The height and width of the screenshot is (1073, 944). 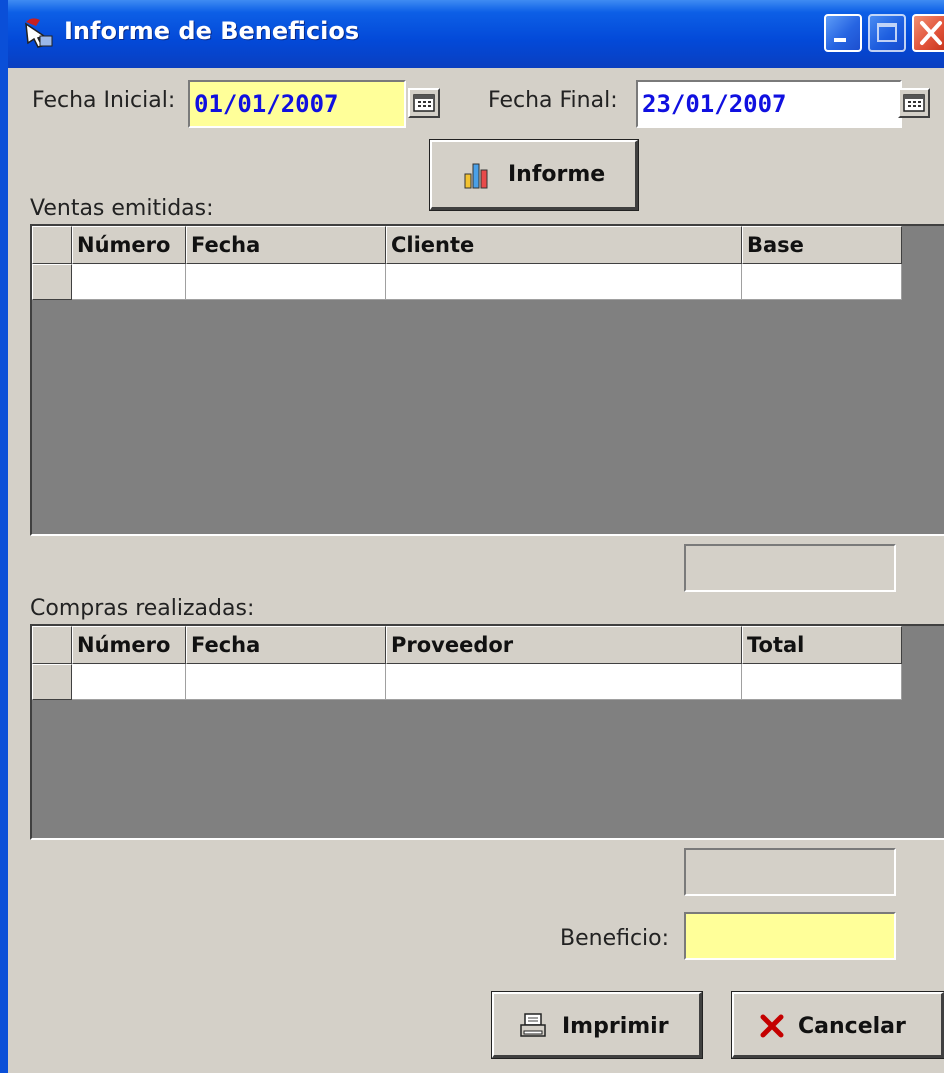 What do you see at coordinates (142, 608) in the screenshot?
I see `compras-label: Compras realizadas:` at bounding box center [142, 608].